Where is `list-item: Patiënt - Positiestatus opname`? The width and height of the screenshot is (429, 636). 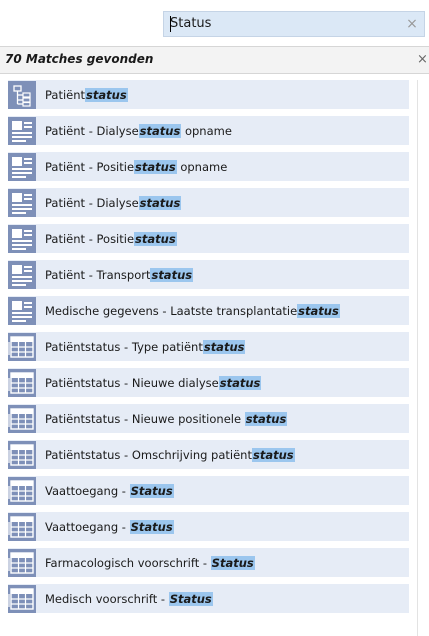
list-item: Patiënt - Positiestatus opname is located at coordinates (208, 167).